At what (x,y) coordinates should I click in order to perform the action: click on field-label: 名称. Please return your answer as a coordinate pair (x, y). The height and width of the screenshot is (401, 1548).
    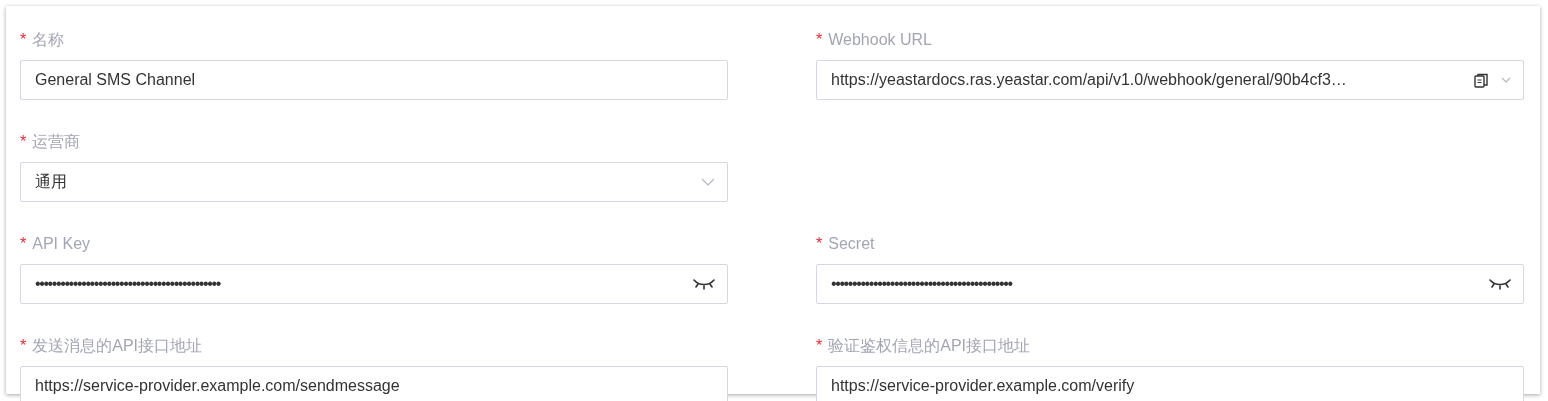
    Looking at the image, I should click on (48, 40).